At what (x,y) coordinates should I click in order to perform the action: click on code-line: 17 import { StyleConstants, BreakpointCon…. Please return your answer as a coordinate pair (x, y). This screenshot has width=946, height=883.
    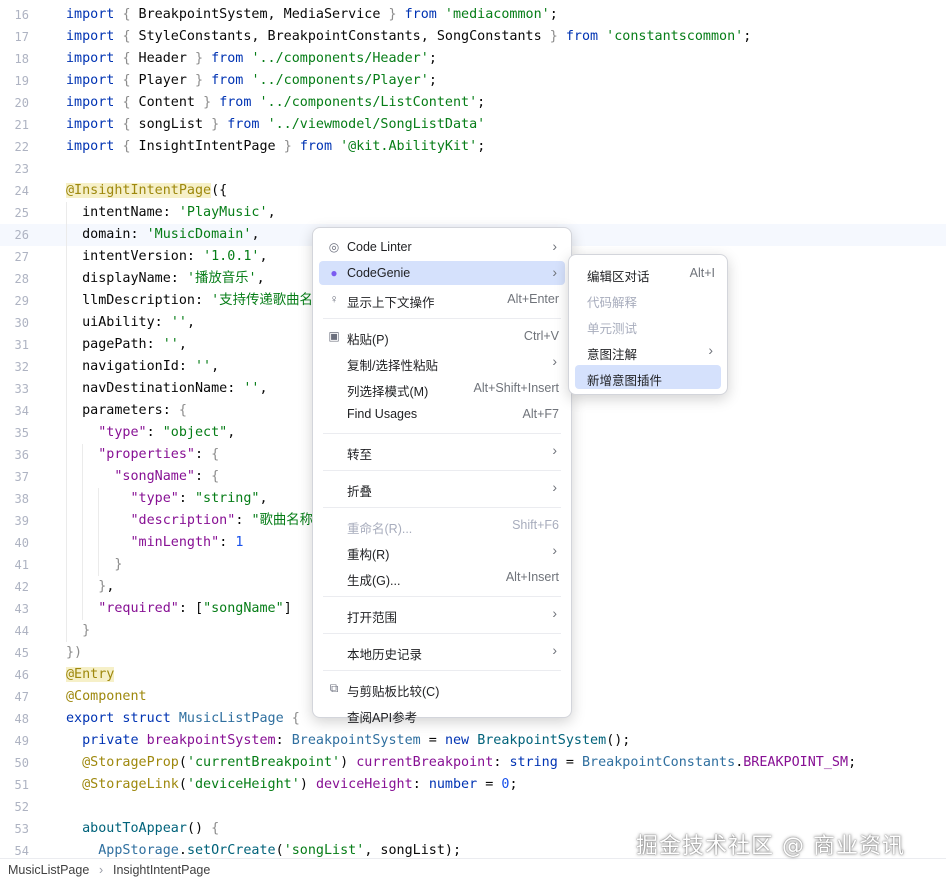
    Looking at the image, I should click on (473, 37).